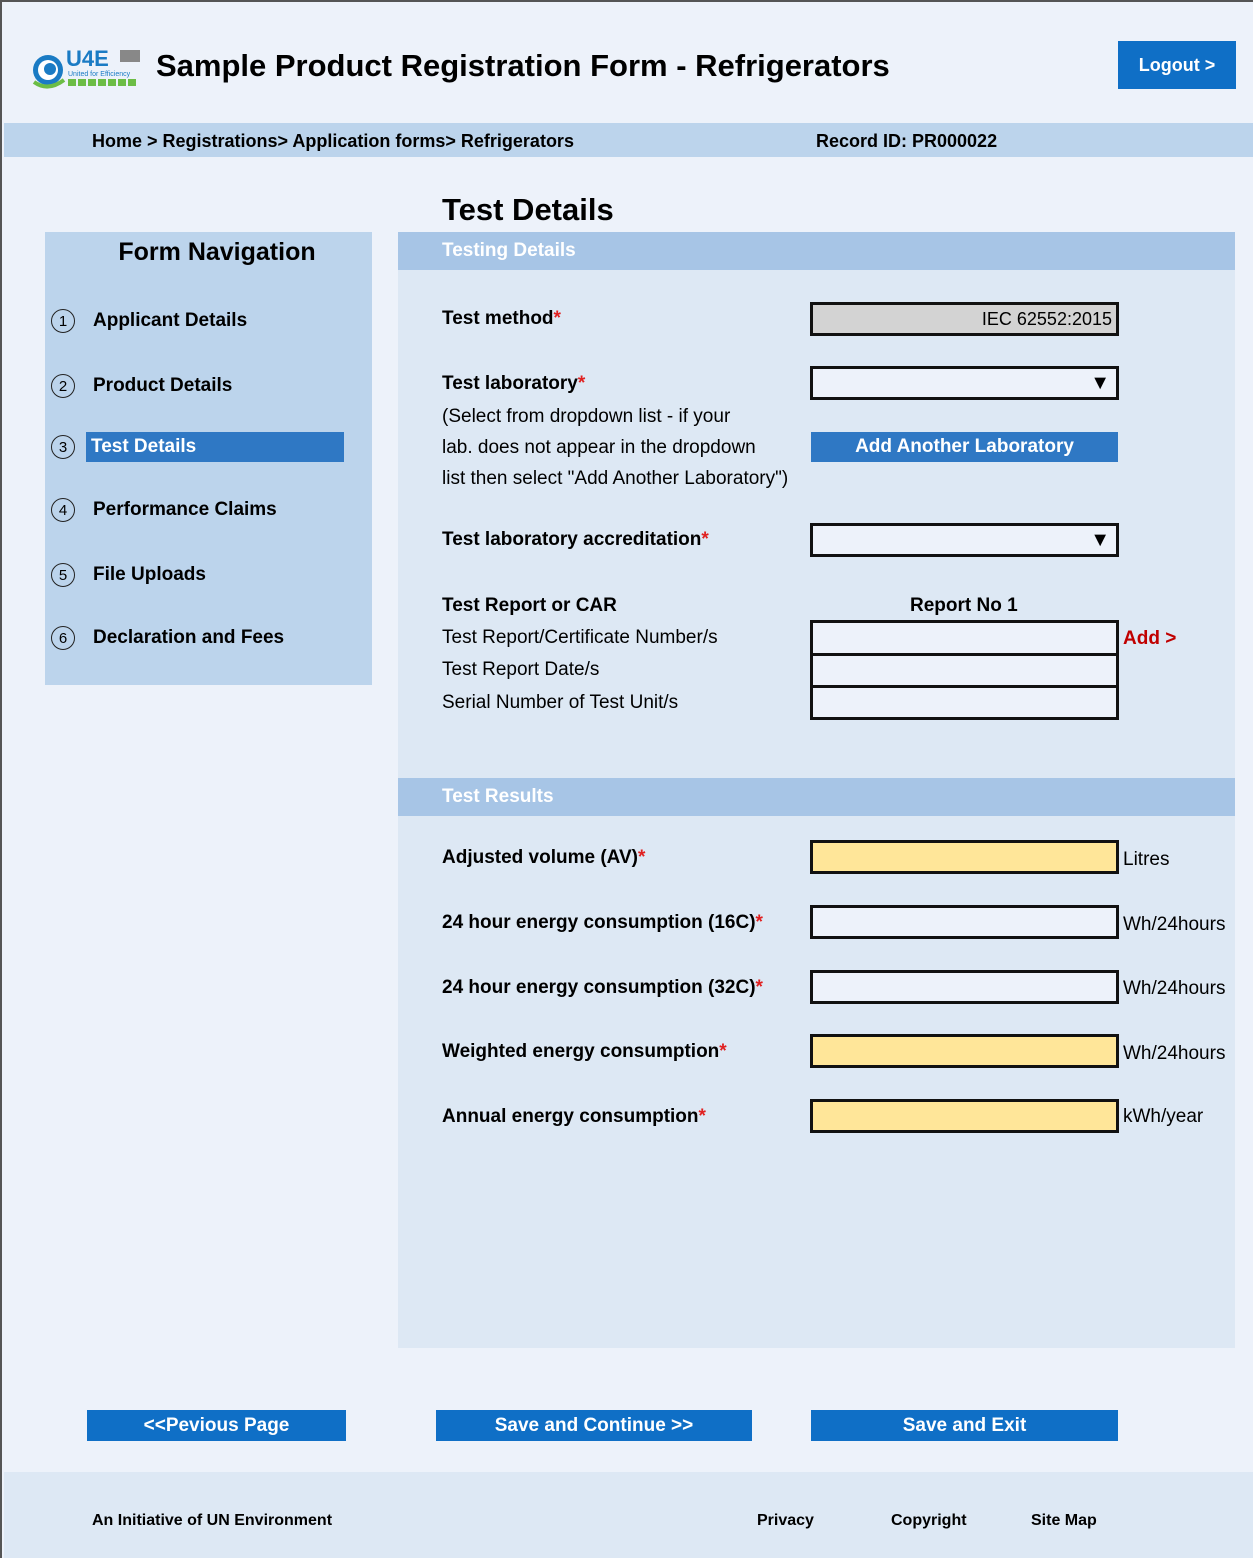 The image size is (1253, 1558). I want to click on step-number: 4, so click(63, 510).